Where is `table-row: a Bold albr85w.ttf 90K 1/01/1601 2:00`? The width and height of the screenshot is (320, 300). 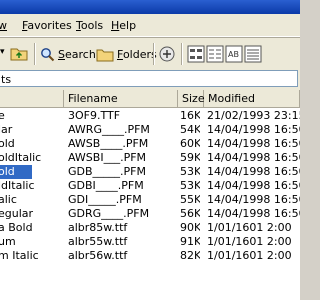 table-row: a Bold albr85w.ttf 90K 1/01/1601 2:00 is located at coordinates (150, 228).